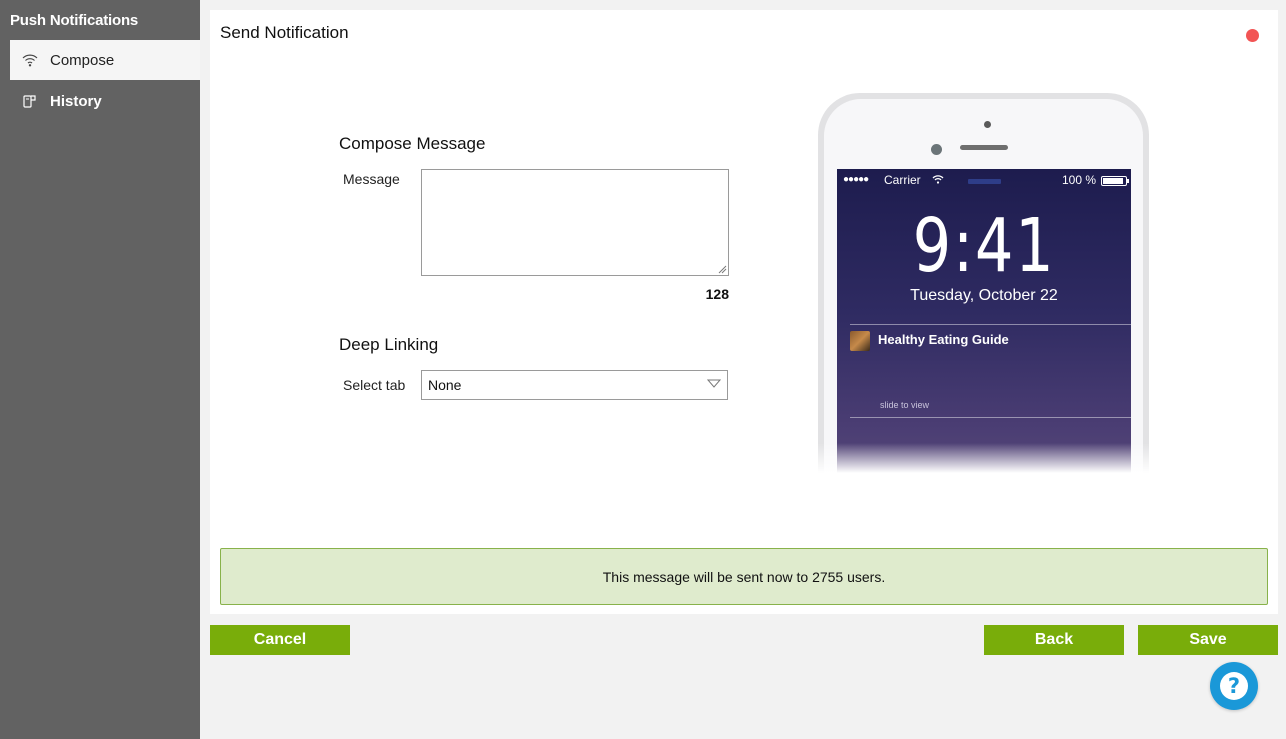 This screenshot has width=1286, height=739. I want to click on battery-percent: 100 %, so click(1079, 180).